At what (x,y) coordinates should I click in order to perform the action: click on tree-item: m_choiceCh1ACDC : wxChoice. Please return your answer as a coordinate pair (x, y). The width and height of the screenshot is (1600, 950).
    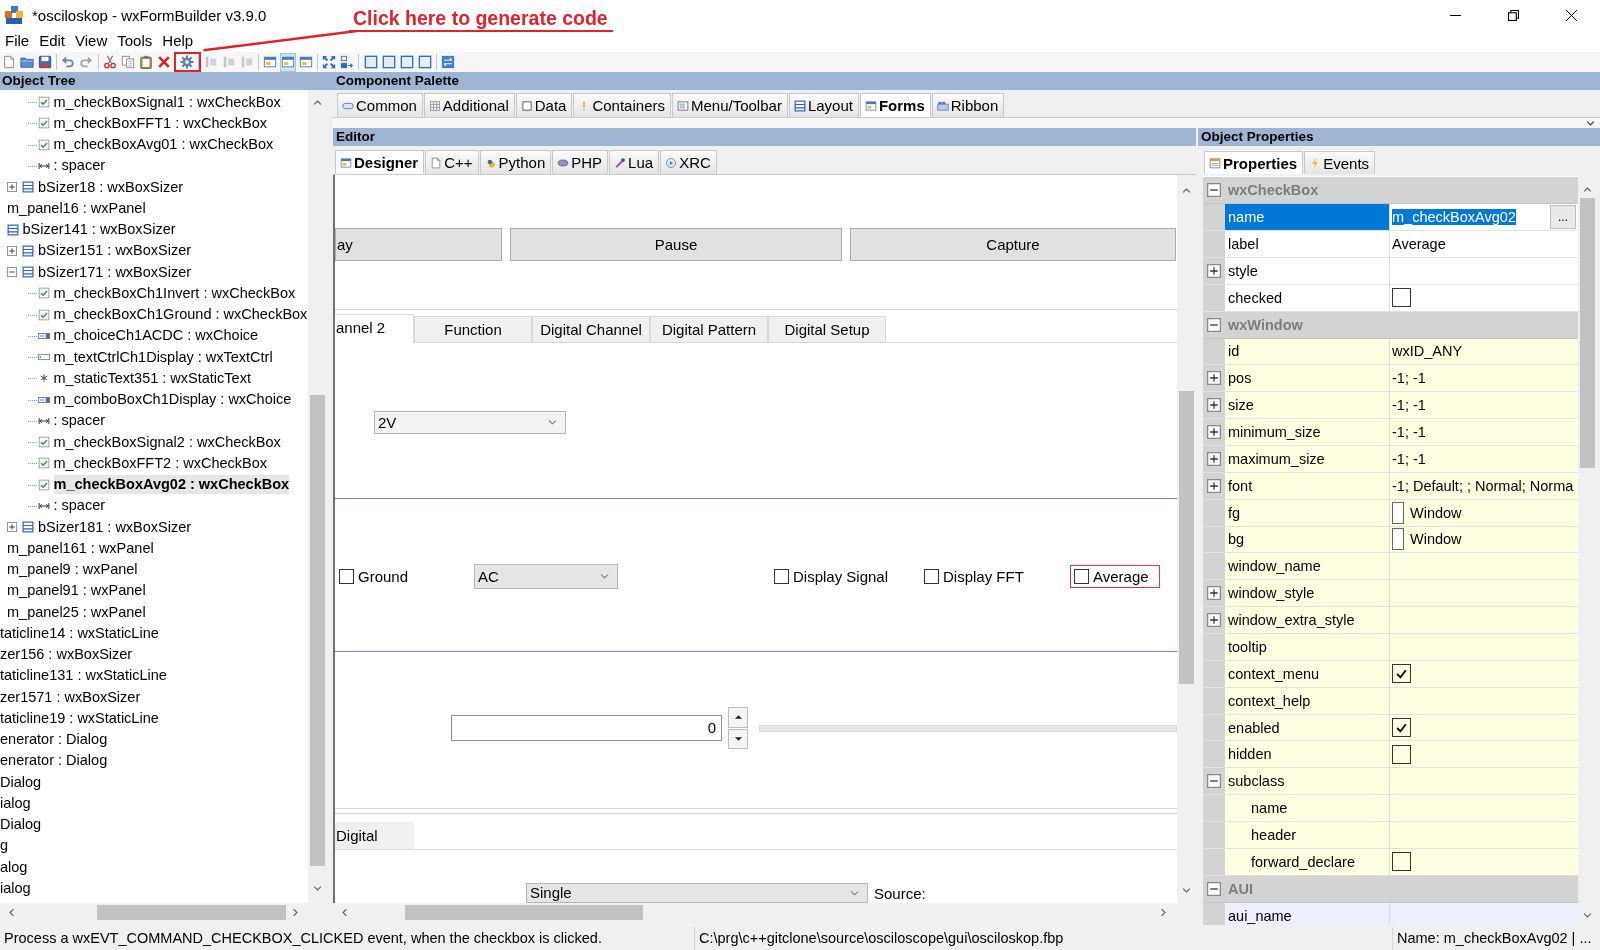
    Looking at the image, I should click on (156, 336).